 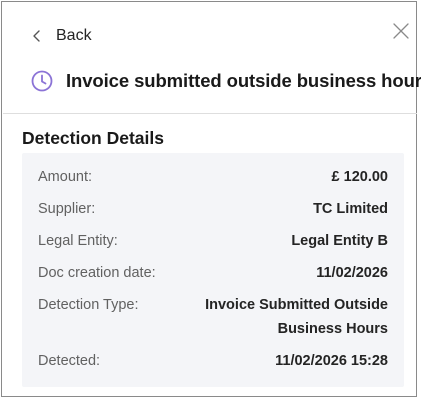 I want to click on section-title: Detection Details, so click(x=93, y=138).